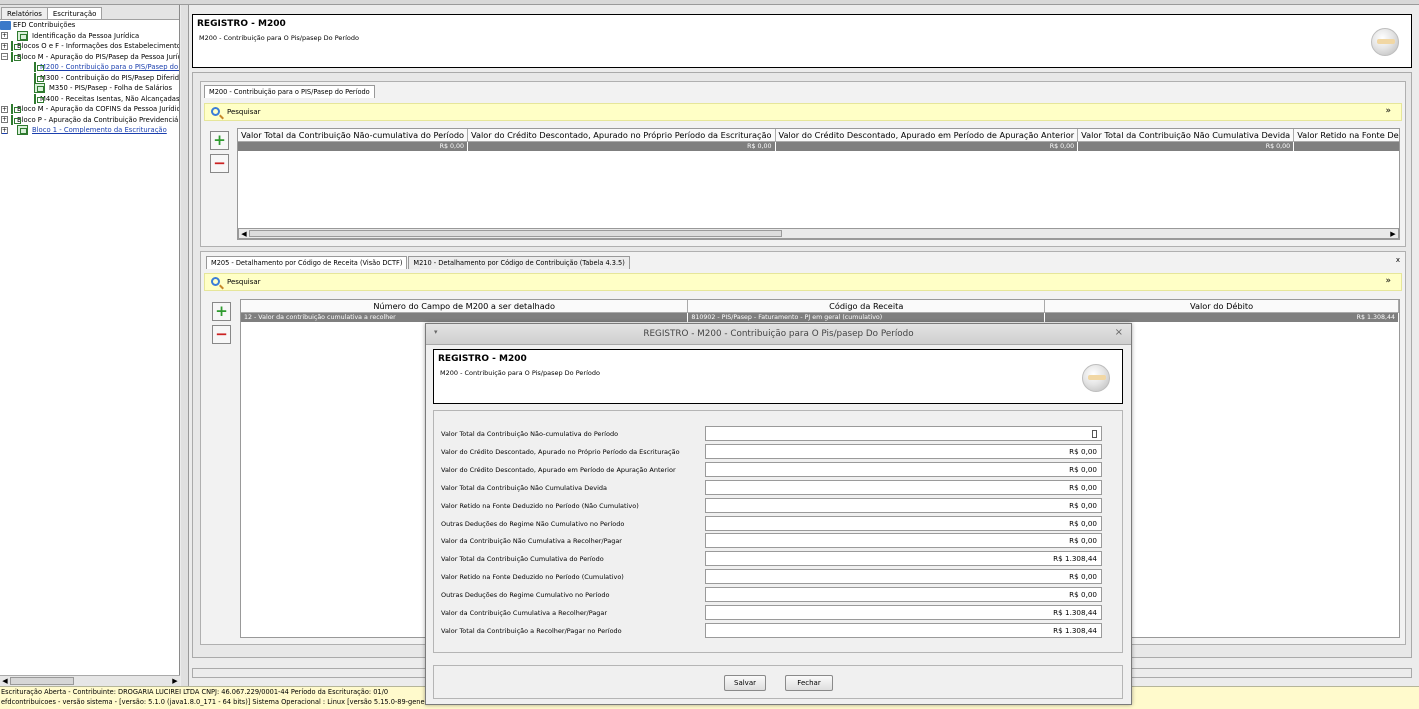  What do you see at coordinates (709, 2) in the screenshot?
I see `window-top-strip` at bounding box center [709, 2].